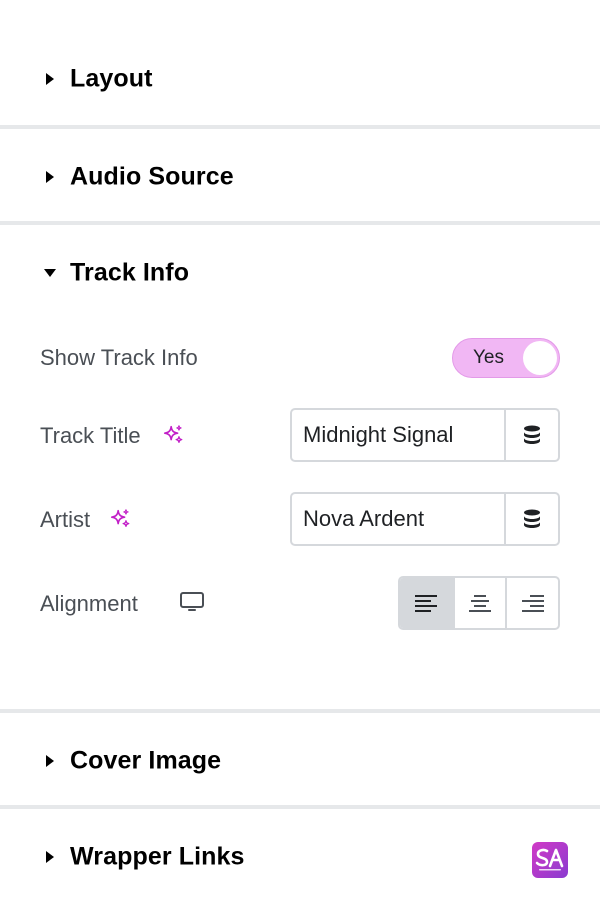 The image size is (600, 918). I want to click on brand-logo-mark, so click(549, 859).